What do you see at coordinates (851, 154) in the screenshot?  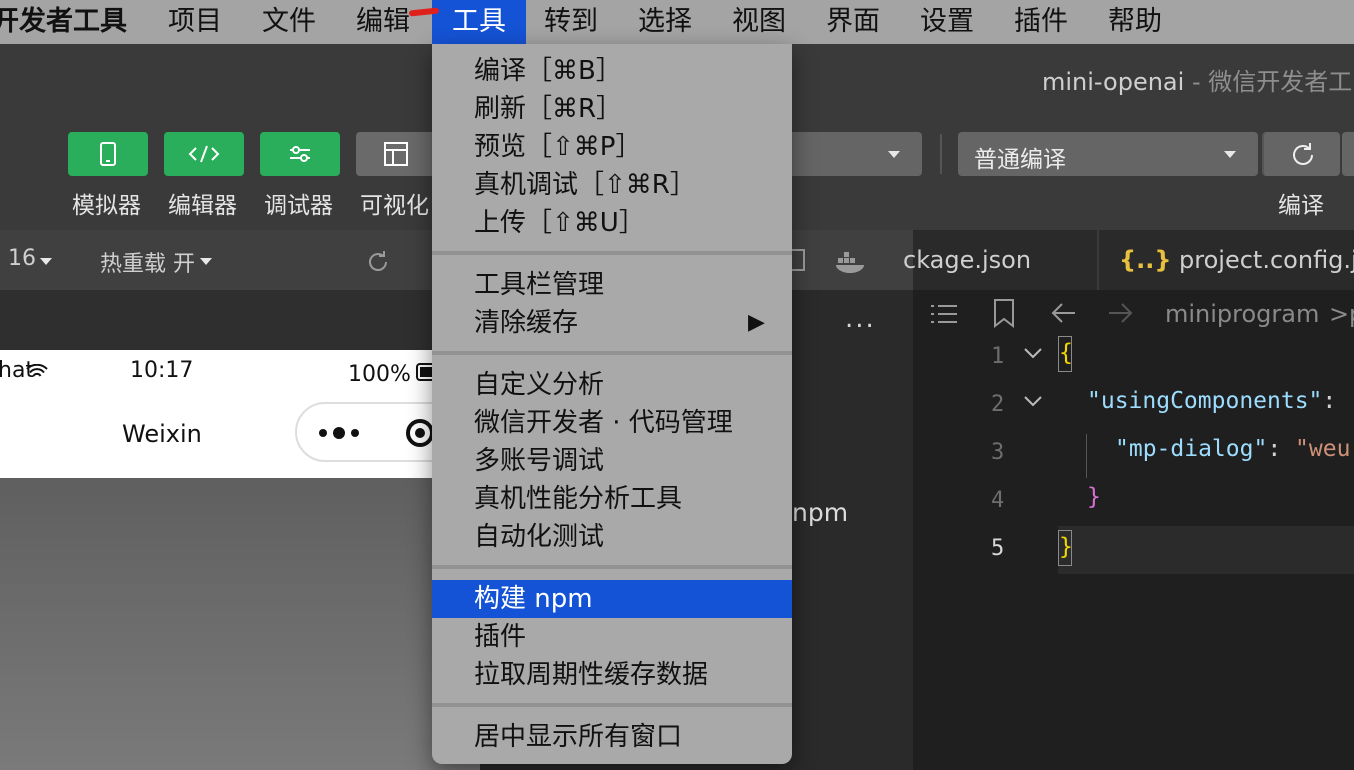 I see `mode-select` at bounding box center [851, 154].